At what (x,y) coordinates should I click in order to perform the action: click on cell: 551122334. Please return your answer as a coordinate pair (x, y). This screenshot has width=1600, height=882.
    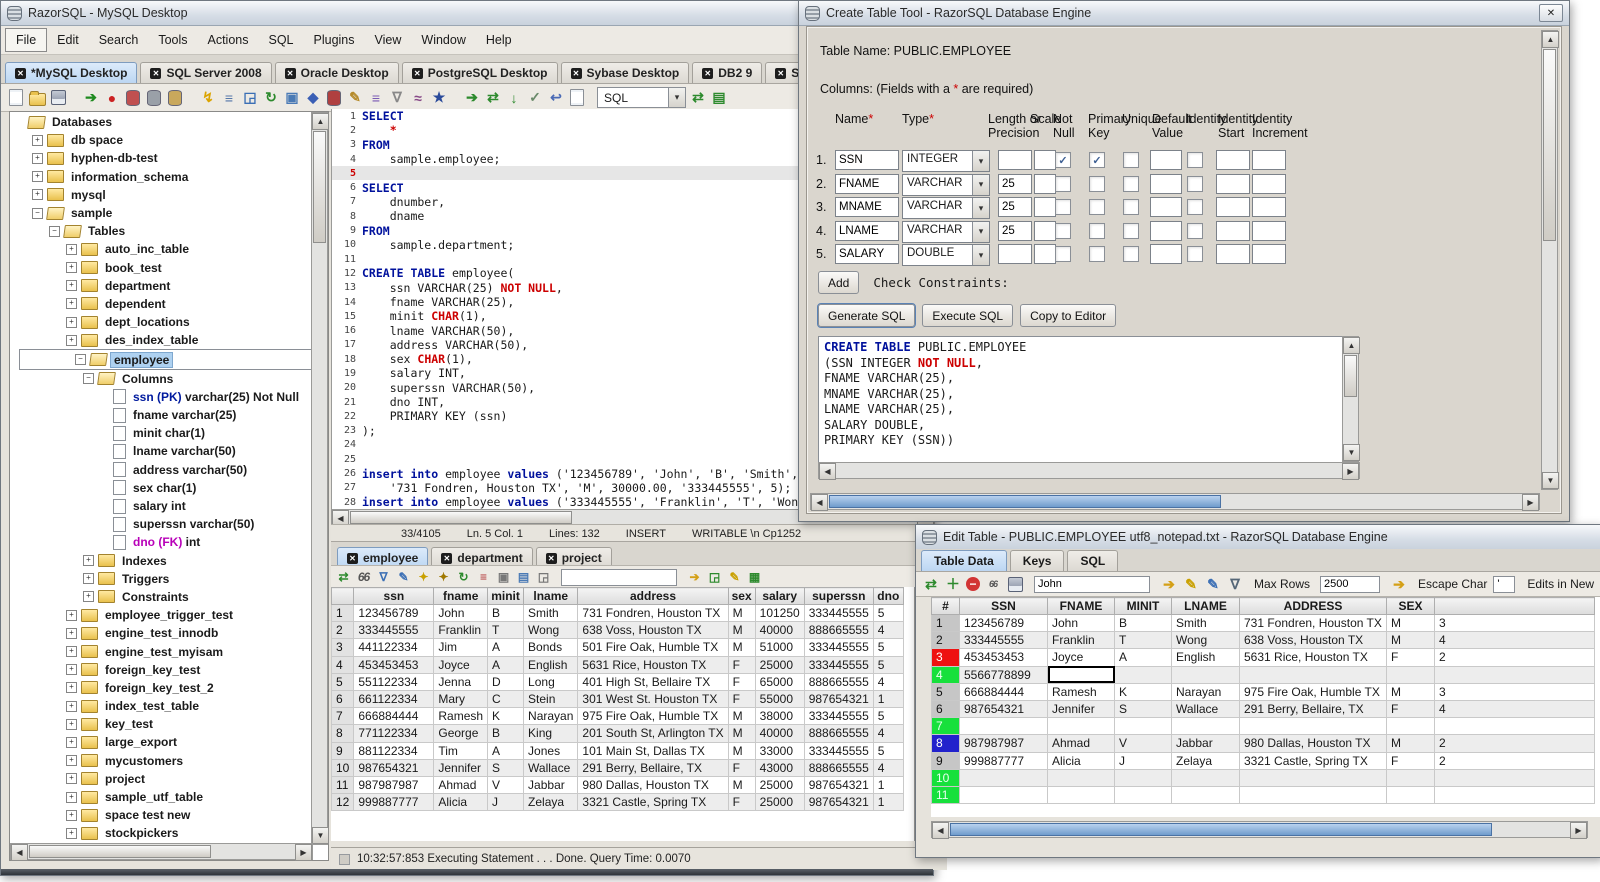
    Looking at the image, I should click on (394, 681).